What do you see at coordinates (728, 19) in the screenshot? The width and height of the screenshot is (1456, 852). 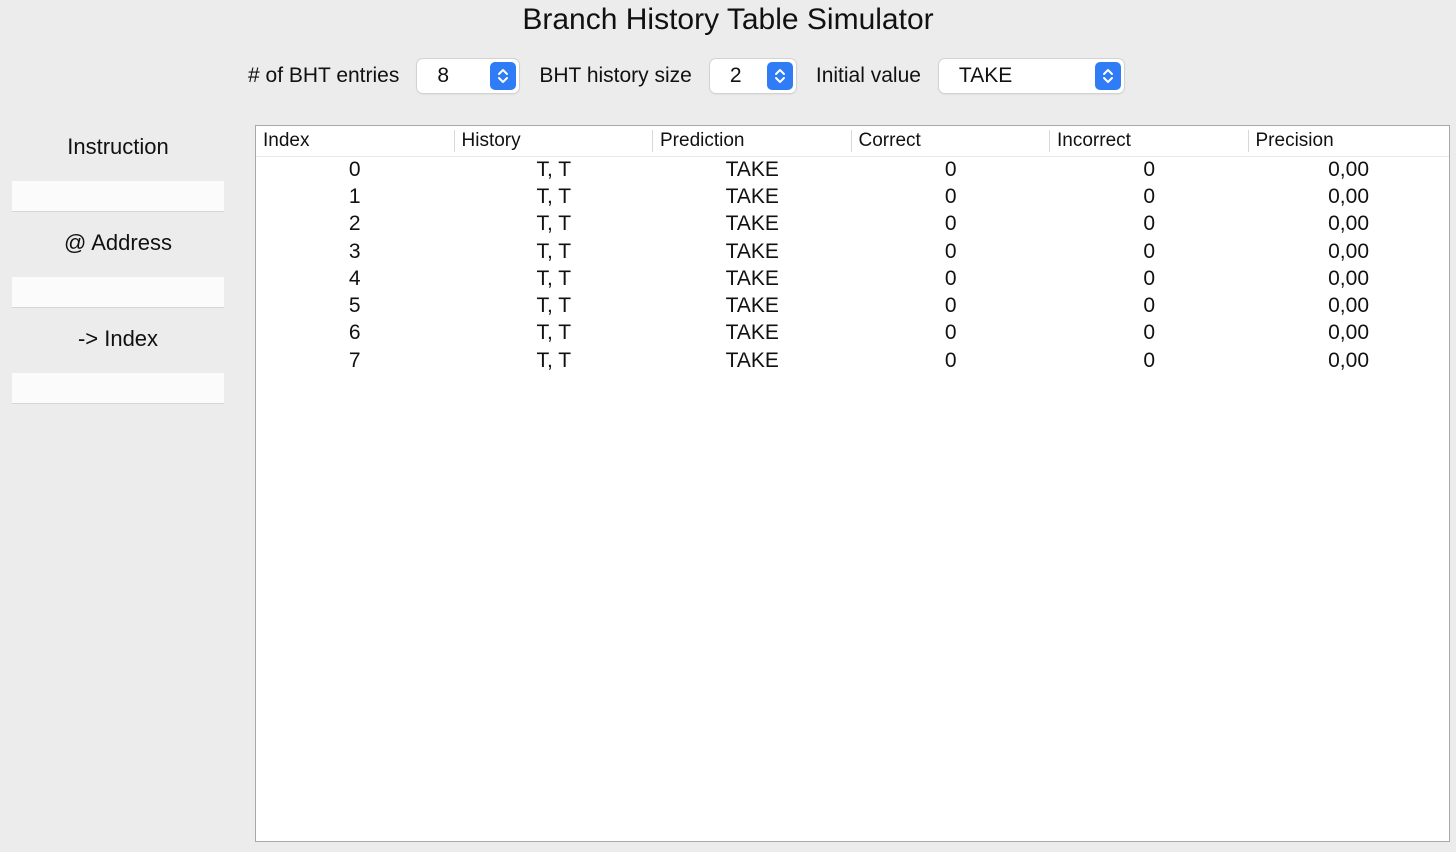 I see `app-title: Branch History Table Simulator` at bounding box center [728, 19].